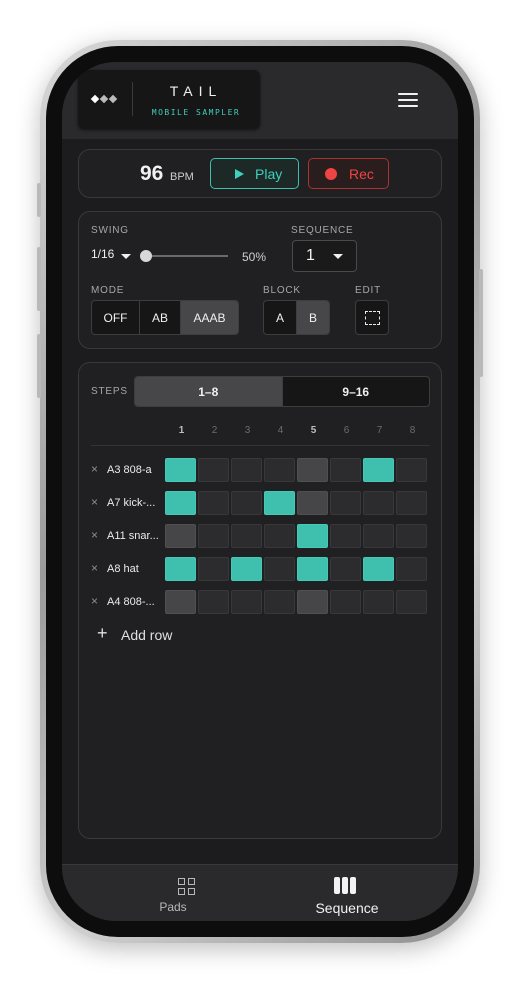 This screenshot has height=983, width=520. I want to click on record-button: Rec, so click(348, 173).